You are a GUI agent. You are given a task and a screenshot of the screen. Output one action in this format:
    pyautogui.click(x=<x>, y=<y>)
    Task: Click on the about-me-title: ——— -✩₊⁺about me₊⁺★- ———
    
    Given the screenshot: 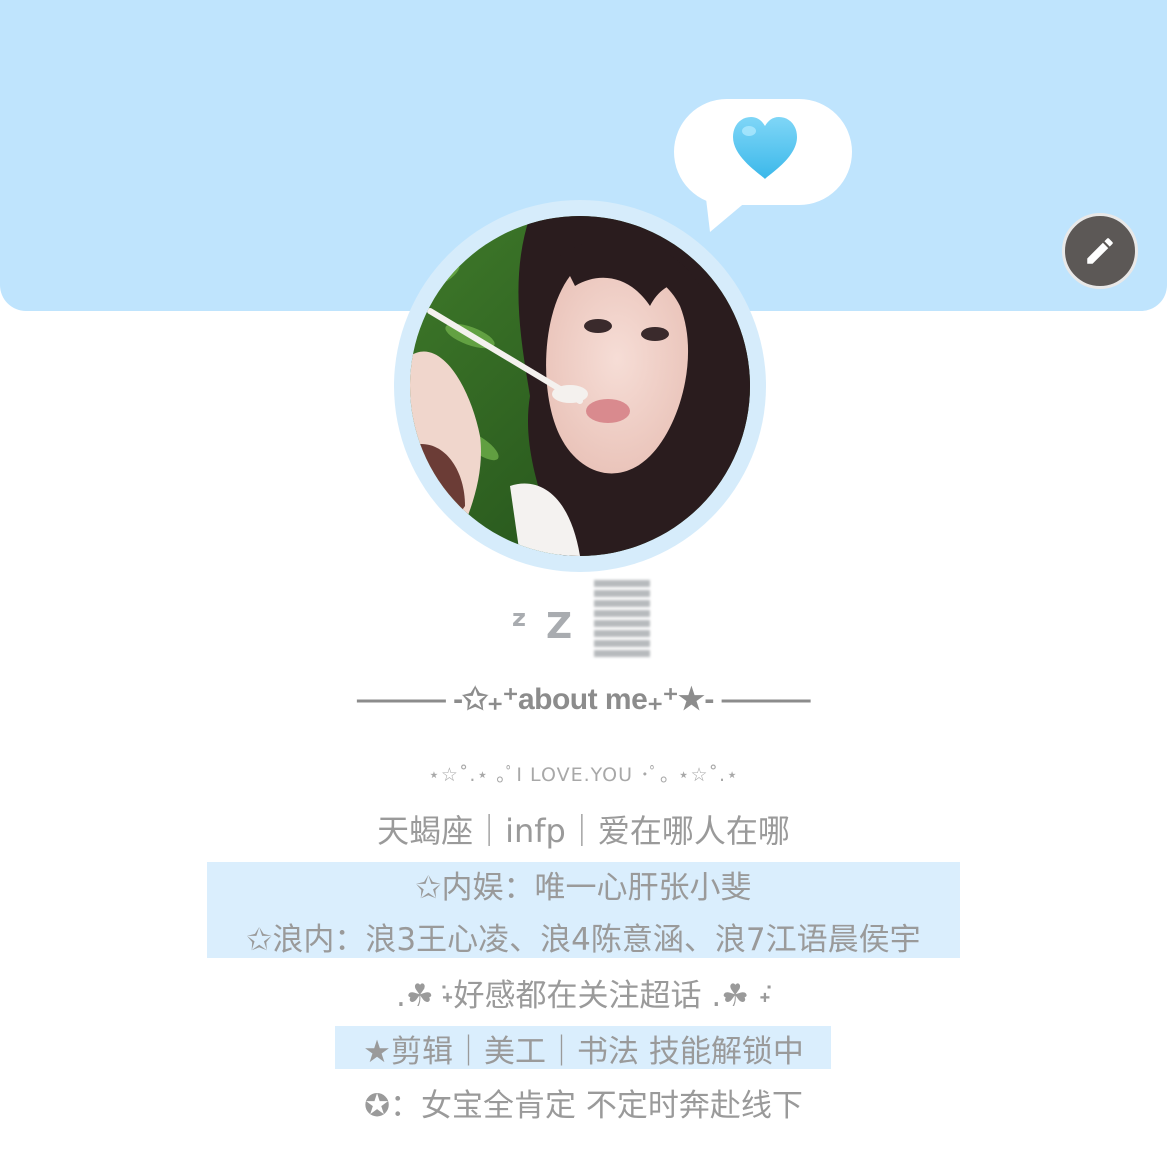 What is the action you would take?
    pyautogui.click(x=583, y=699)
    